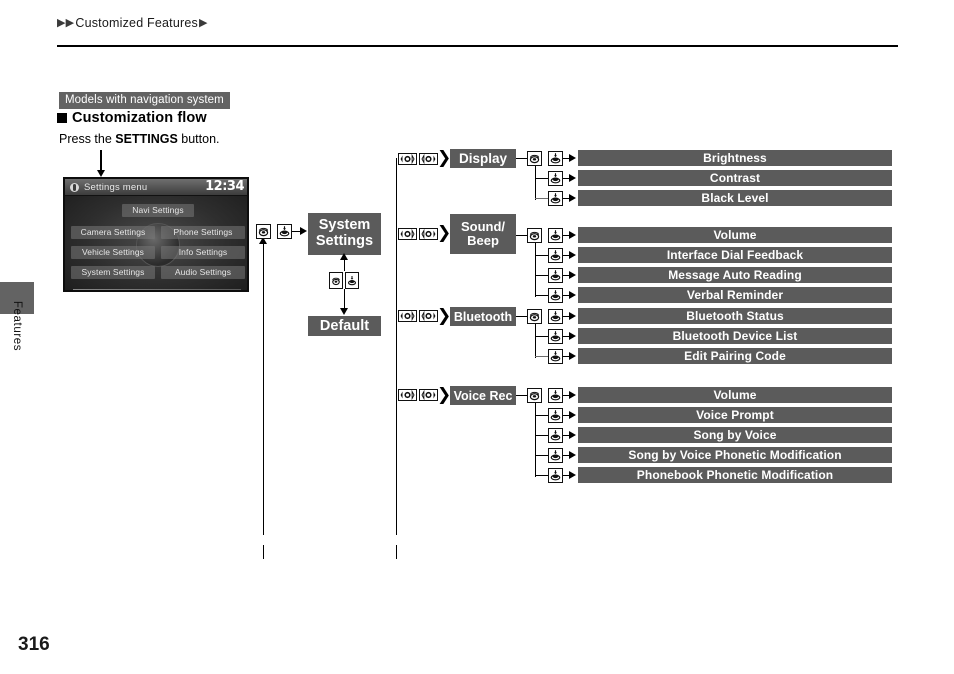 The width and height of the screenshot is (954, 674). Describe the element at coordinates (555, 158) in the screenshot. I see `interface-dial-press-icon-brightness` at that location.